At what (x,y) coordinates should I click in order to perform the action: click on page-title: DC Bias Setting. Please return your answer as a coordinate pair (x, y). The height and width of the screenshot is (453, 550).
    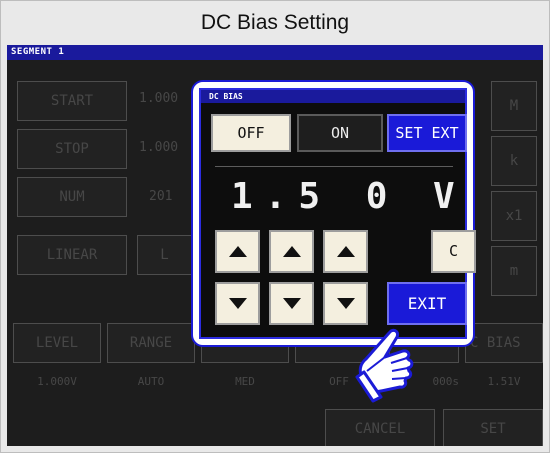
    Looking at the image, I should click on (275, 22).